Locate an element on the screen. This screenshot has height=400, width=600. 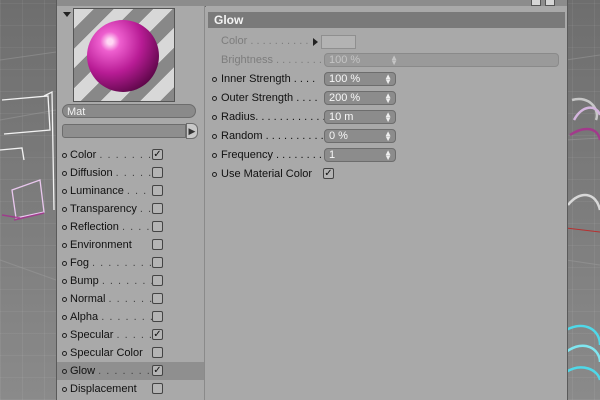
channel-dots: . . . . is located at coordinates (136, 227).